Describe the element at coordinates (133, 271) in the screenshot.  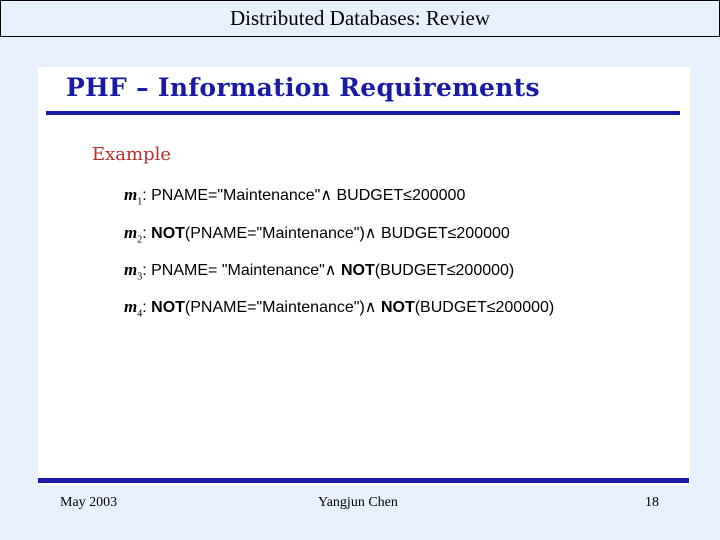
I see `minterm-id: m3` at that location.